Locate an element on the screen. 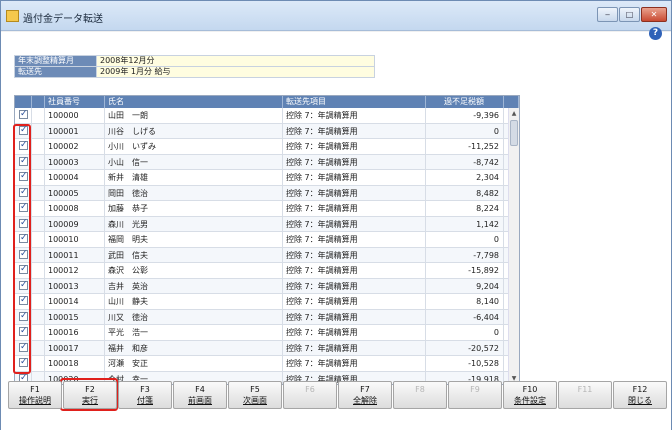 The height and width of the screenshot is (430, 672). amount-cell: -8,742 is located at coordinates (465, 161).